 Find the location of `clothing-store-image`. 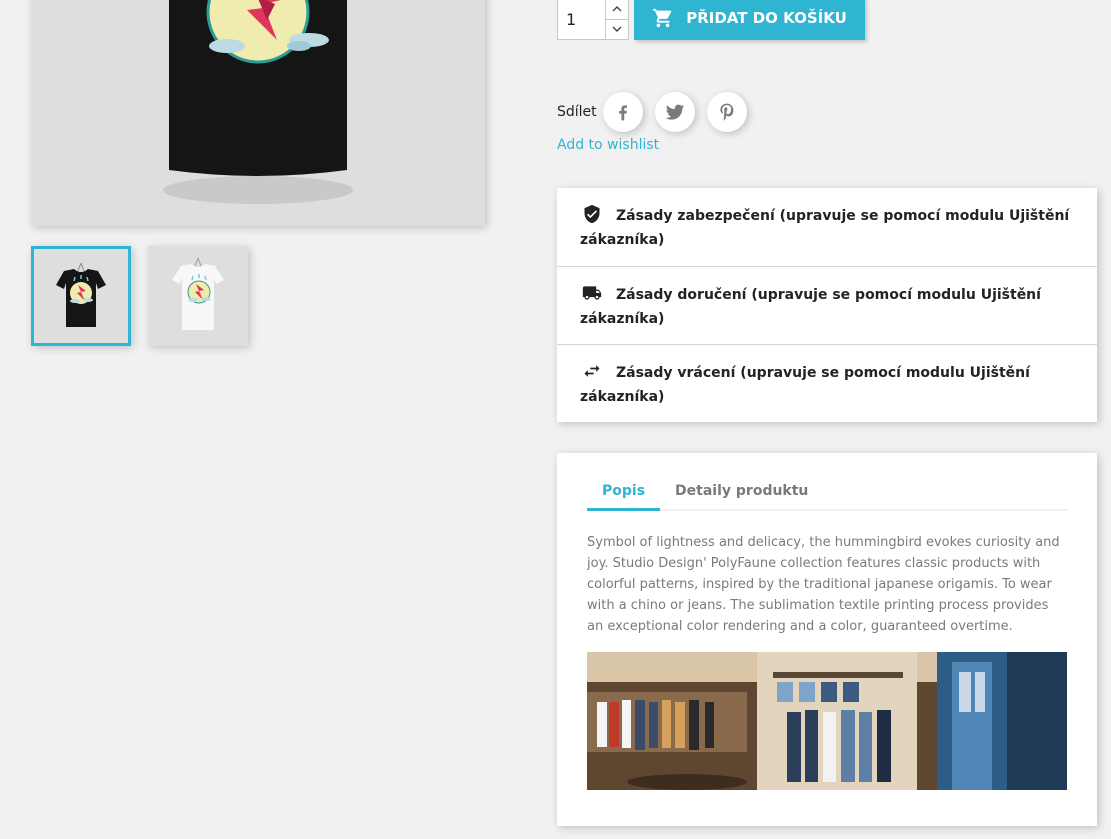

clothing-store-image is located at coordinates (827, 721).